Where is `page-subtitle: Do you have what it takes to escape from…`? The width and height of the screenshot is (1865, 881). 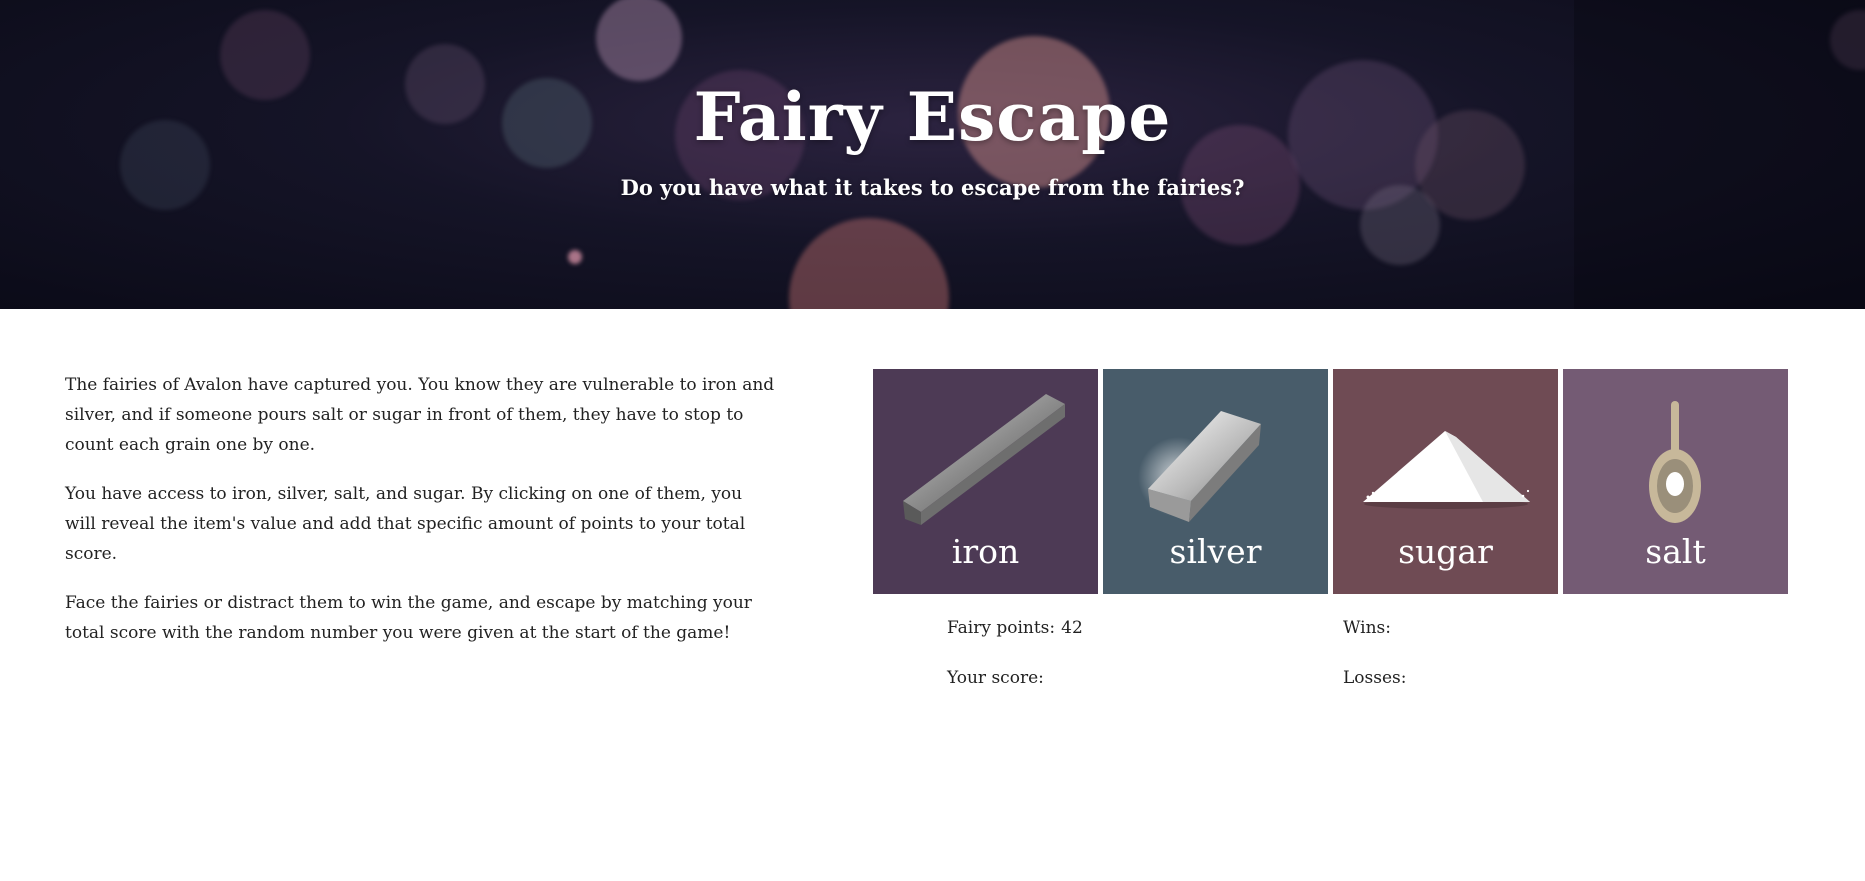
page-subtitle: Do you have what it takes to escape from… is located at coordinates (932, 187).